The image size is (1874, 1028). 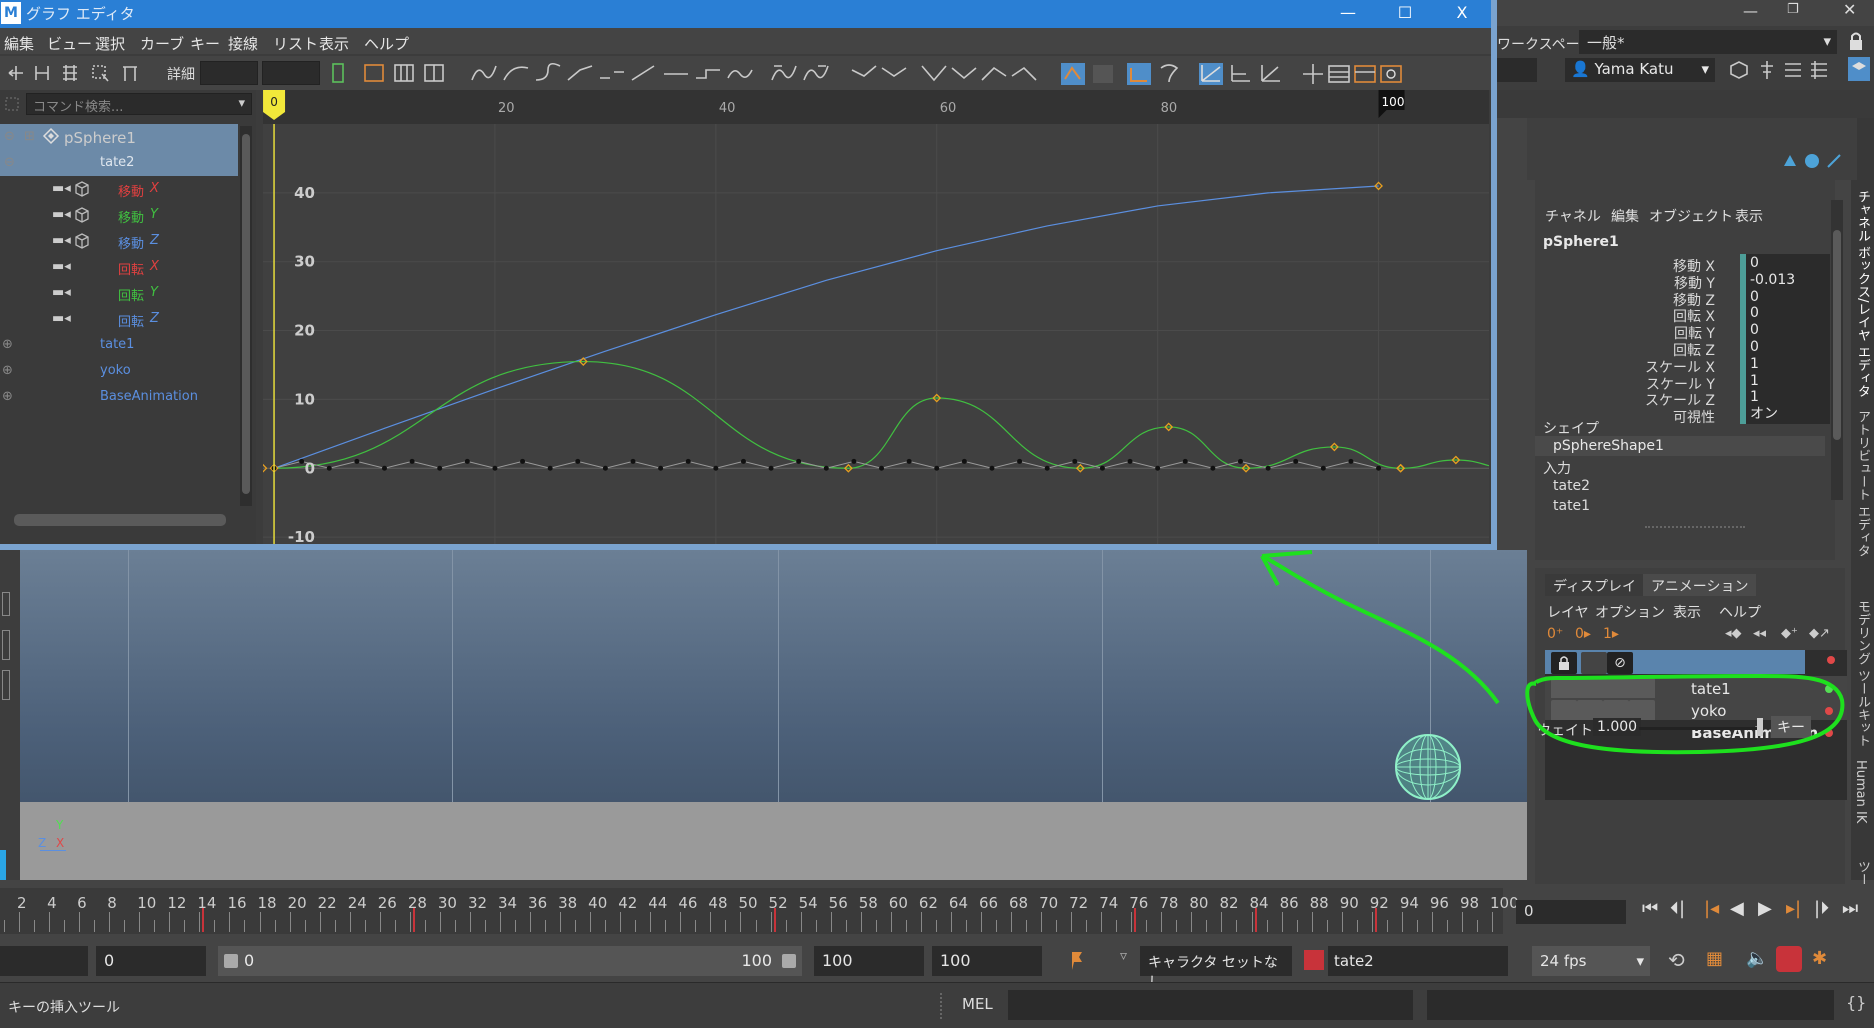 I want to click on annotation-overlay, so click(x=1552, y=652).